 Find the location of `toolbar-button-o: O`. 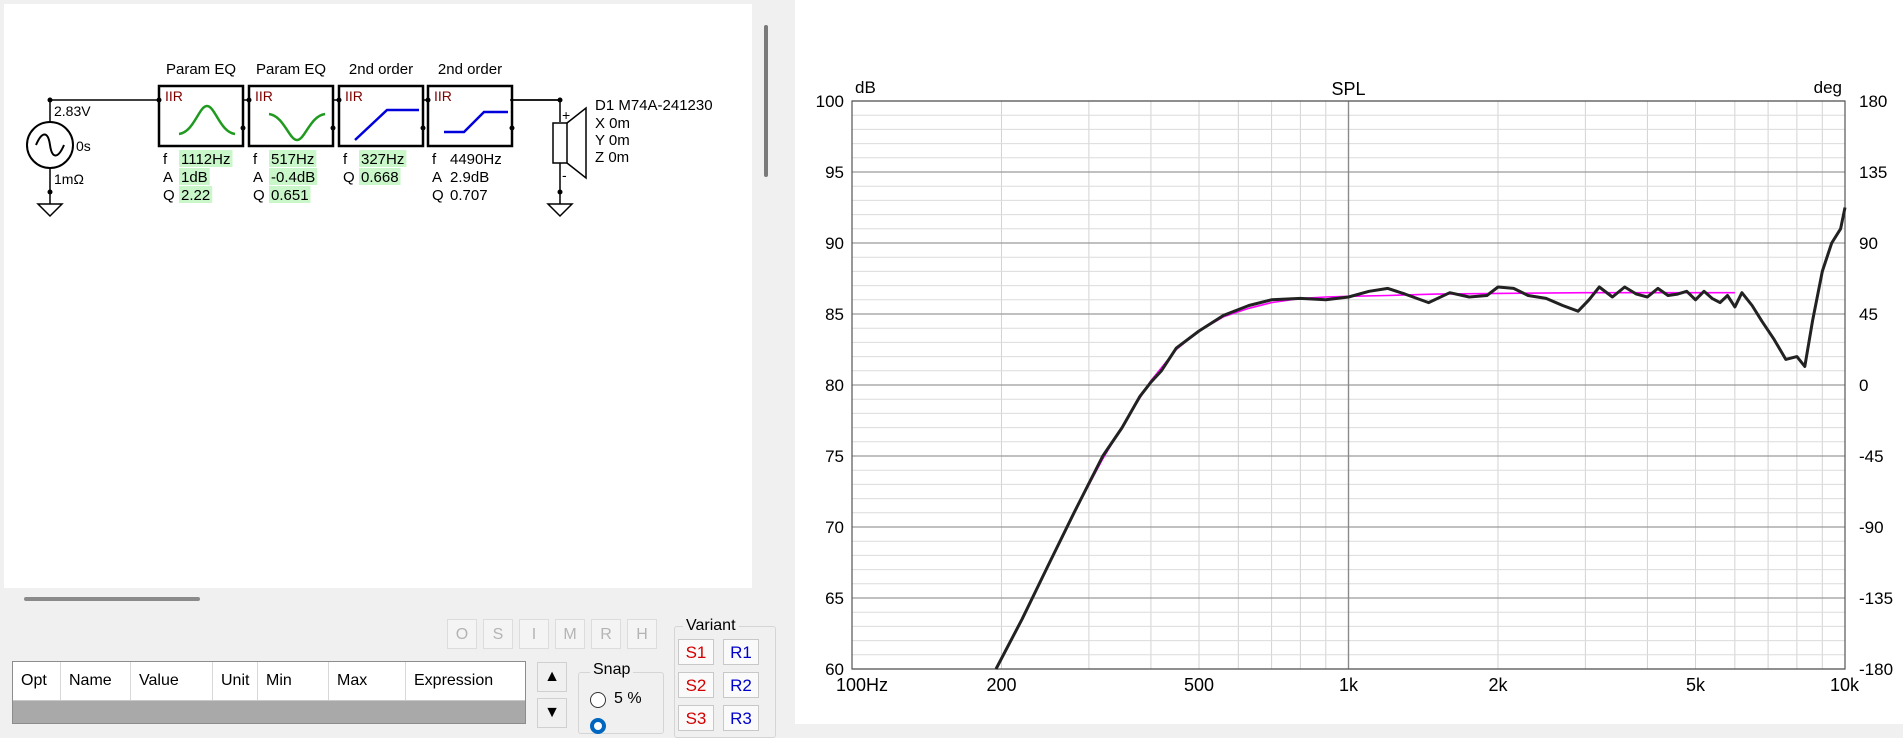

toolbar-button-o: O is located at coordinates (462, 634).